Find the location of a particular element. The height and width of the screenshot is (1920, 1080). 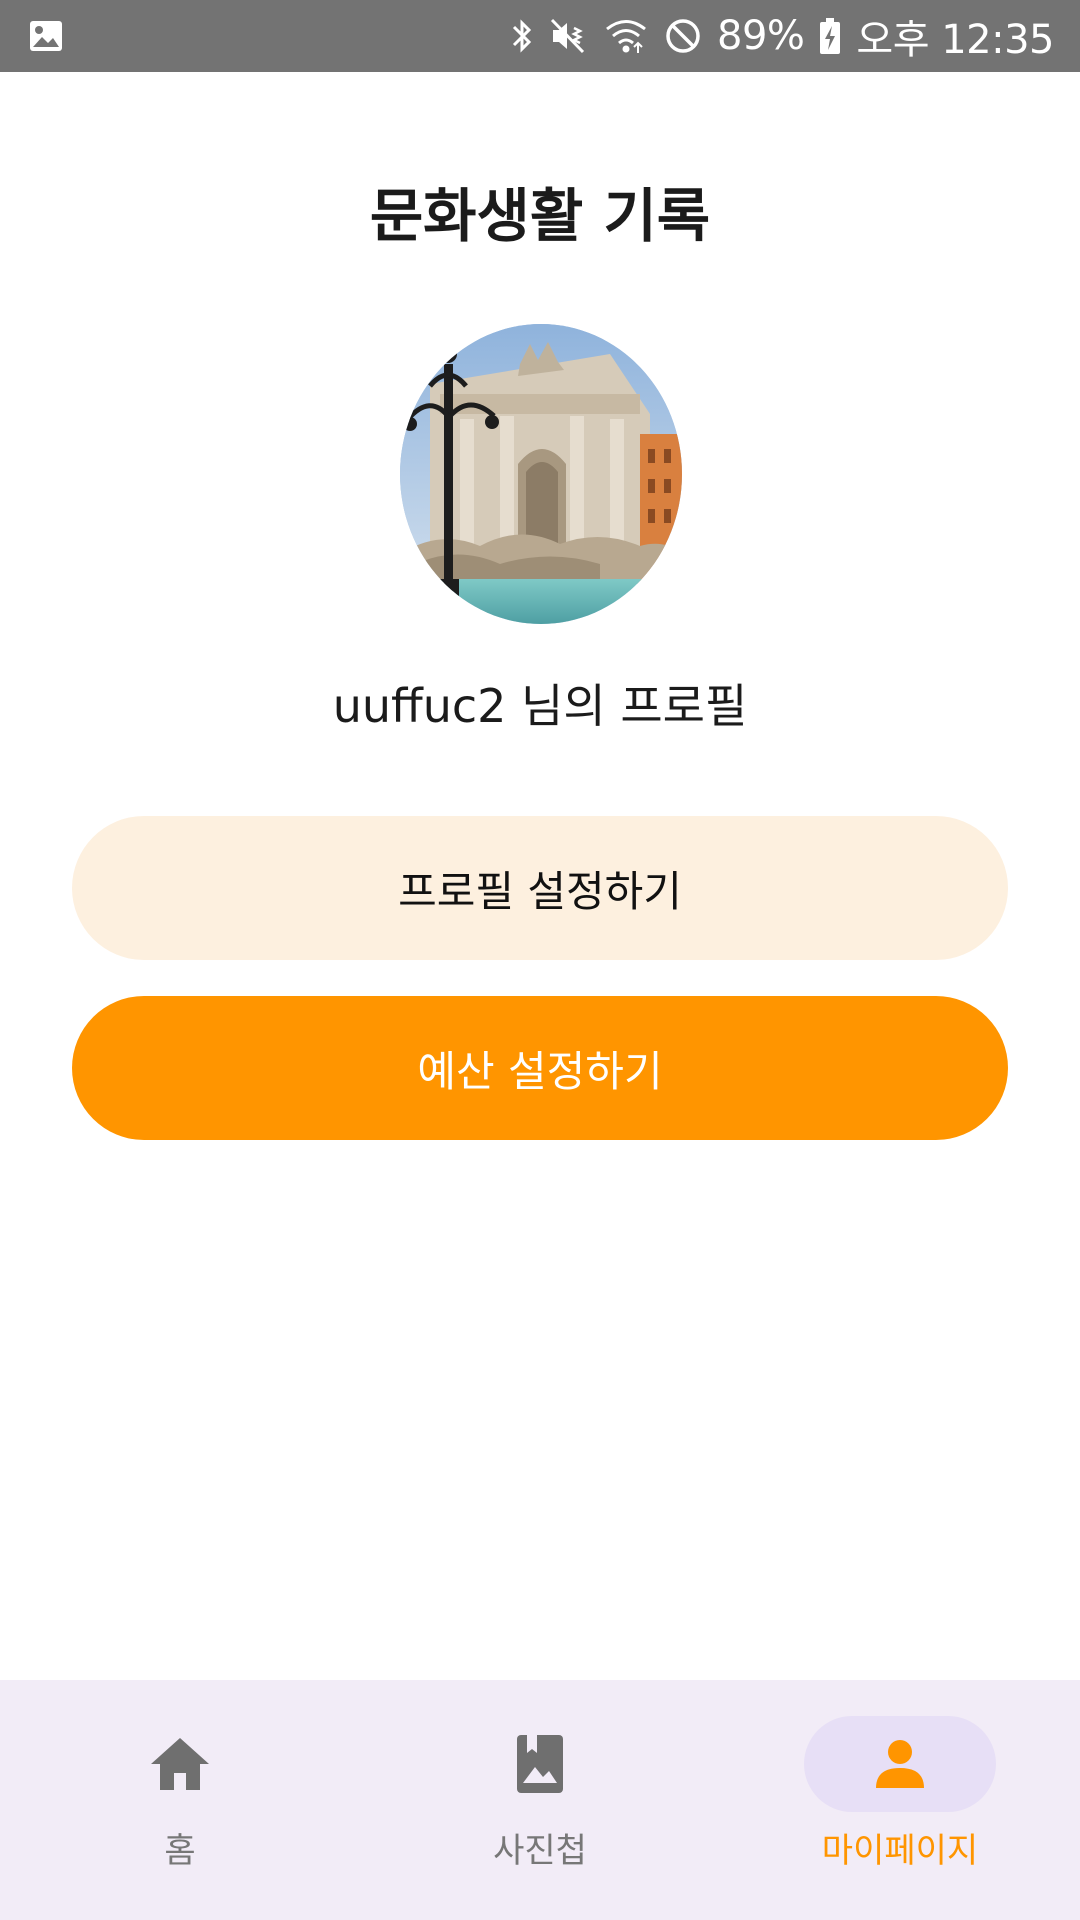

nav-item-mypage: 마이페이지 is located at coordinates (900, 1800).